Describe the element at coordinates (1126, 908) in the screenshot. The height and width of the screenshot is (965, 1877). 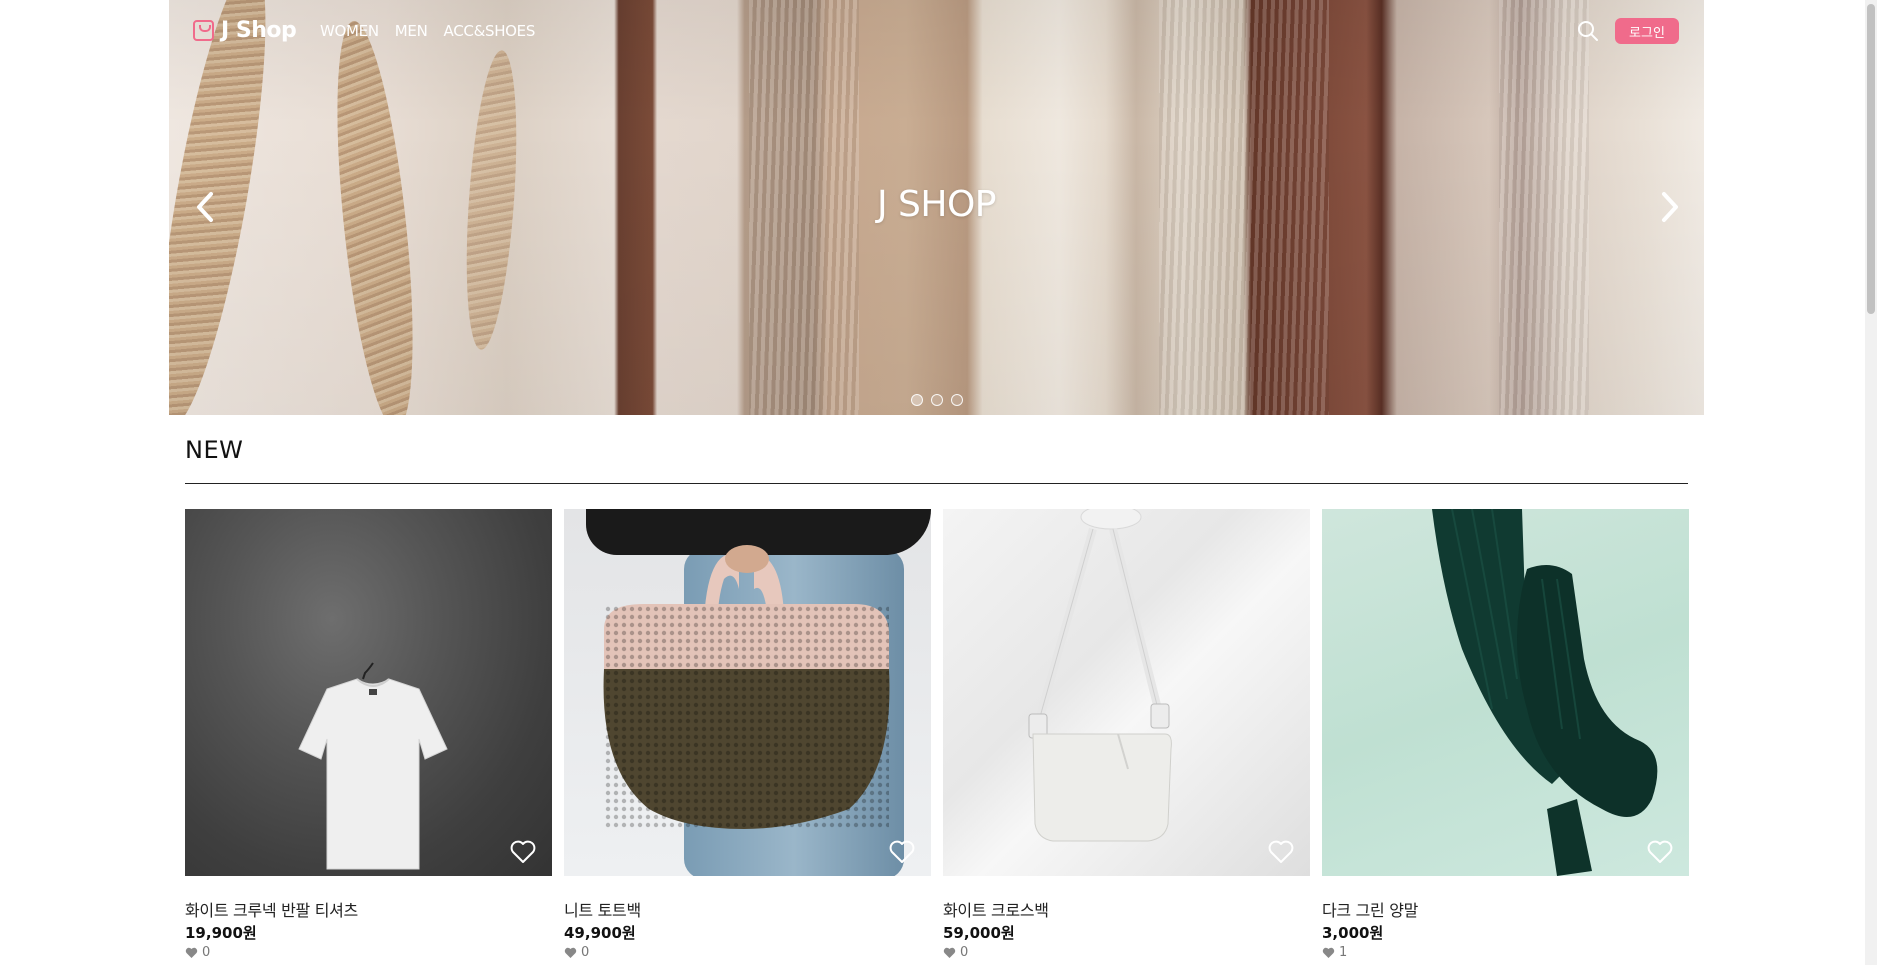
I see `product-name: 화이트 크로스백` at that location.